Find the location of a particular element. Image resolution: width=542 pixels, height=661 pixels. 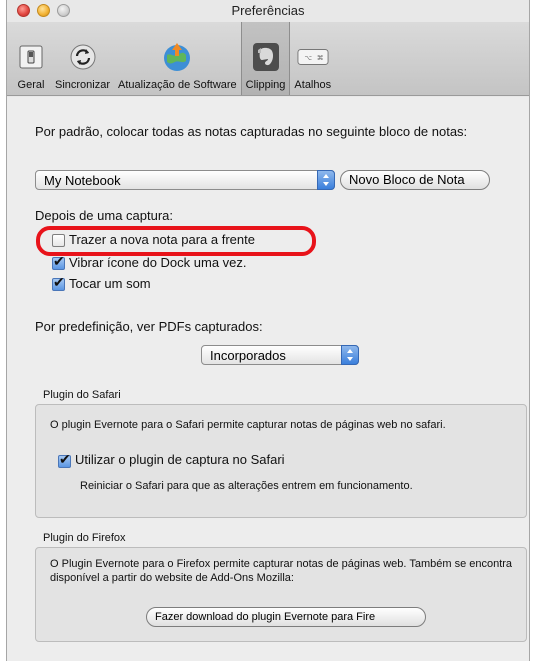

pdf-view-select-value: Incorporados is located at coordinates (248, 355).